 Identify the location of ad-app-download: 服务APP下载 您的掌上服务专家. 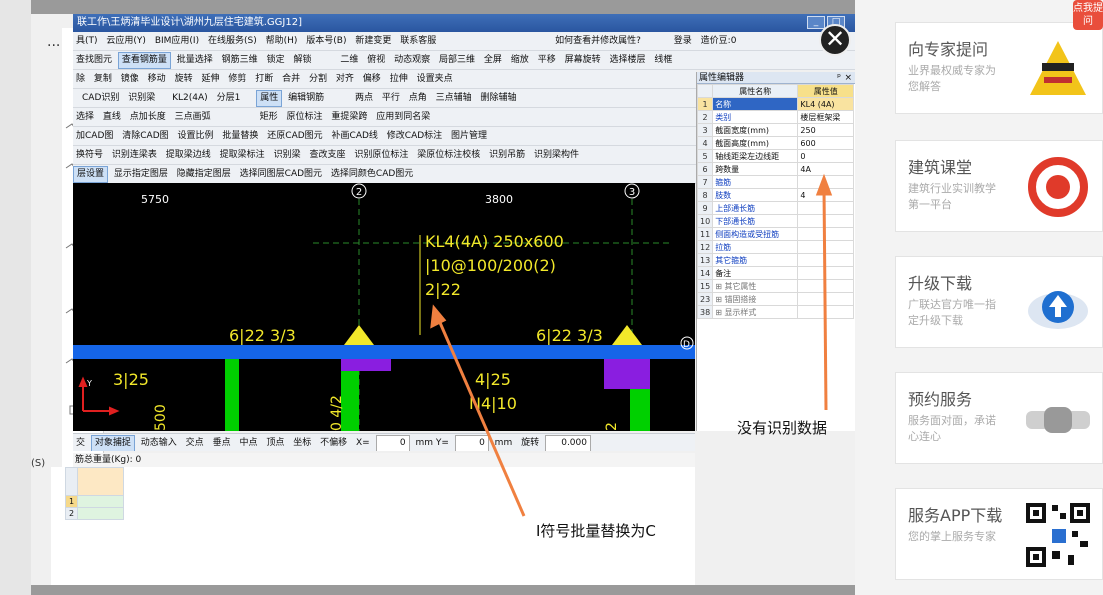
(999, 534).